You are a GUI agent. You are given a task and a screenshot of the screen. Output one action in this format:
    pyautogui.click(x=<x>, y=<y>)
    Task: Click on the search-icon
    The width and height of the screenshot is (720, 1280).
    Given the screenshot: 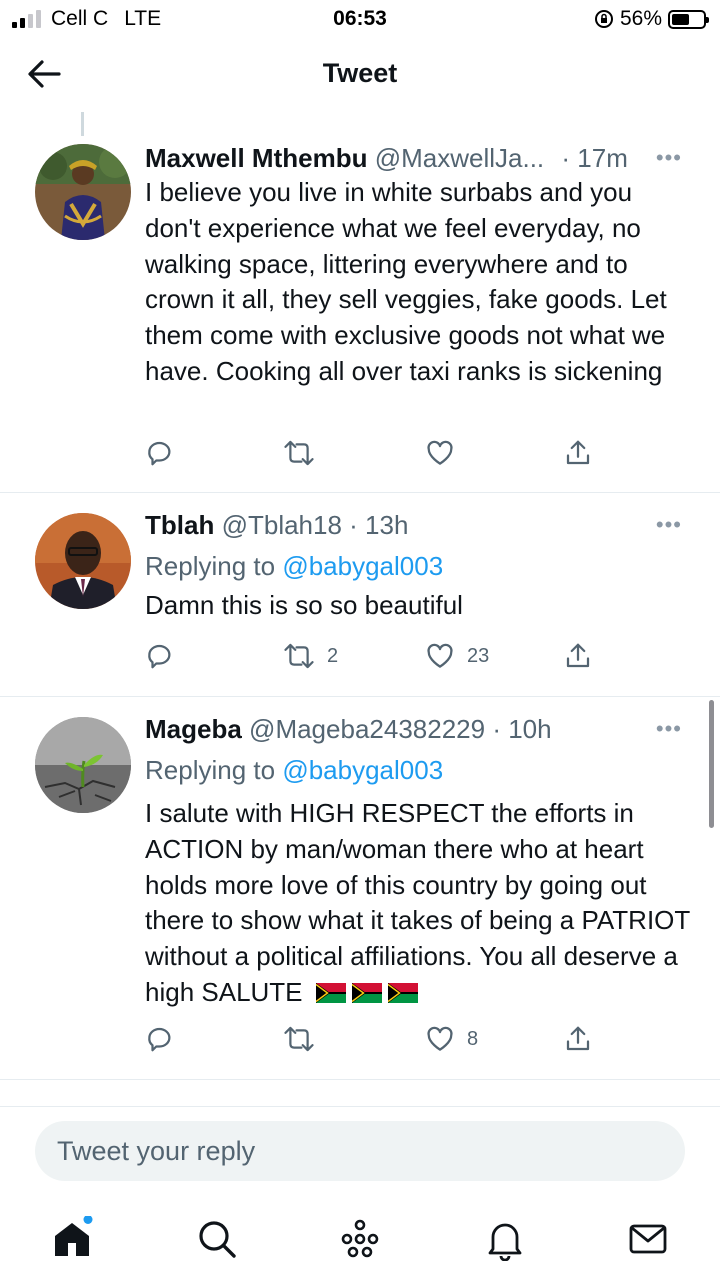 What is the action you would take?
    pyautogui.click(x=217, y=1239)
    